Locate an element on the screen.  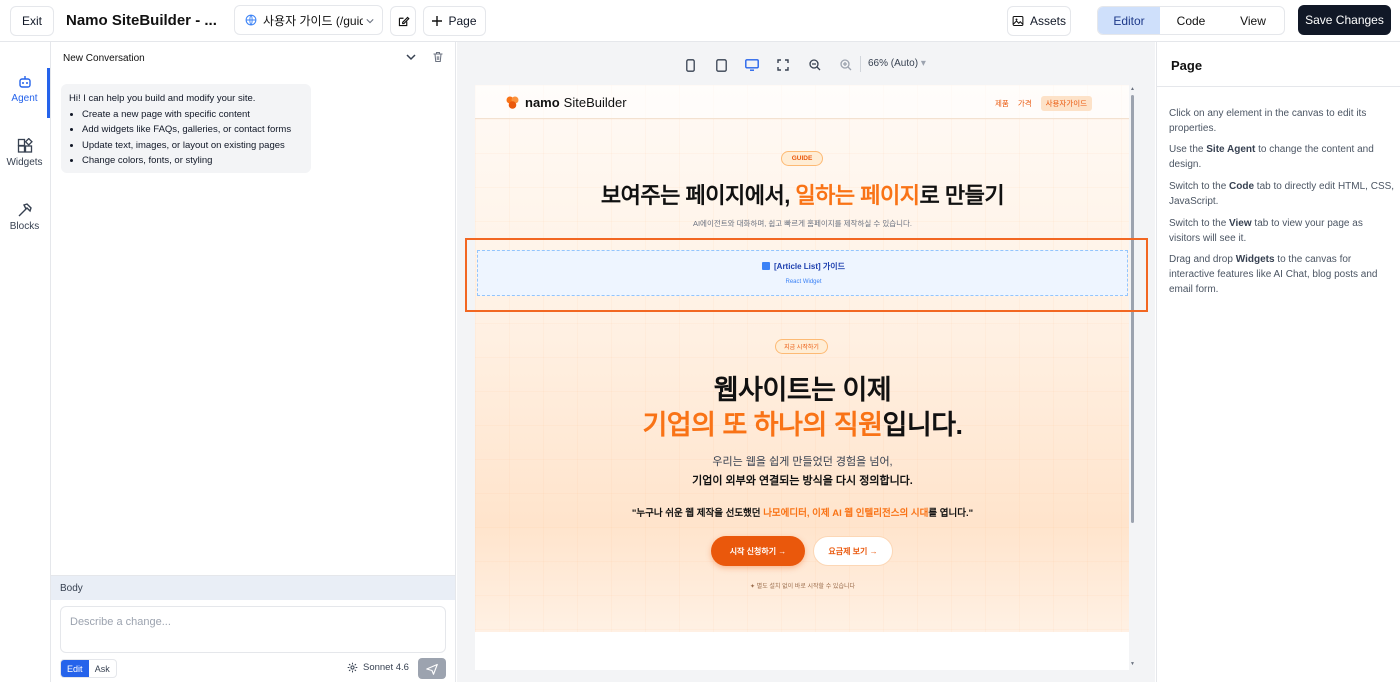
zoom-out-button is located at coordinates (815, 65).